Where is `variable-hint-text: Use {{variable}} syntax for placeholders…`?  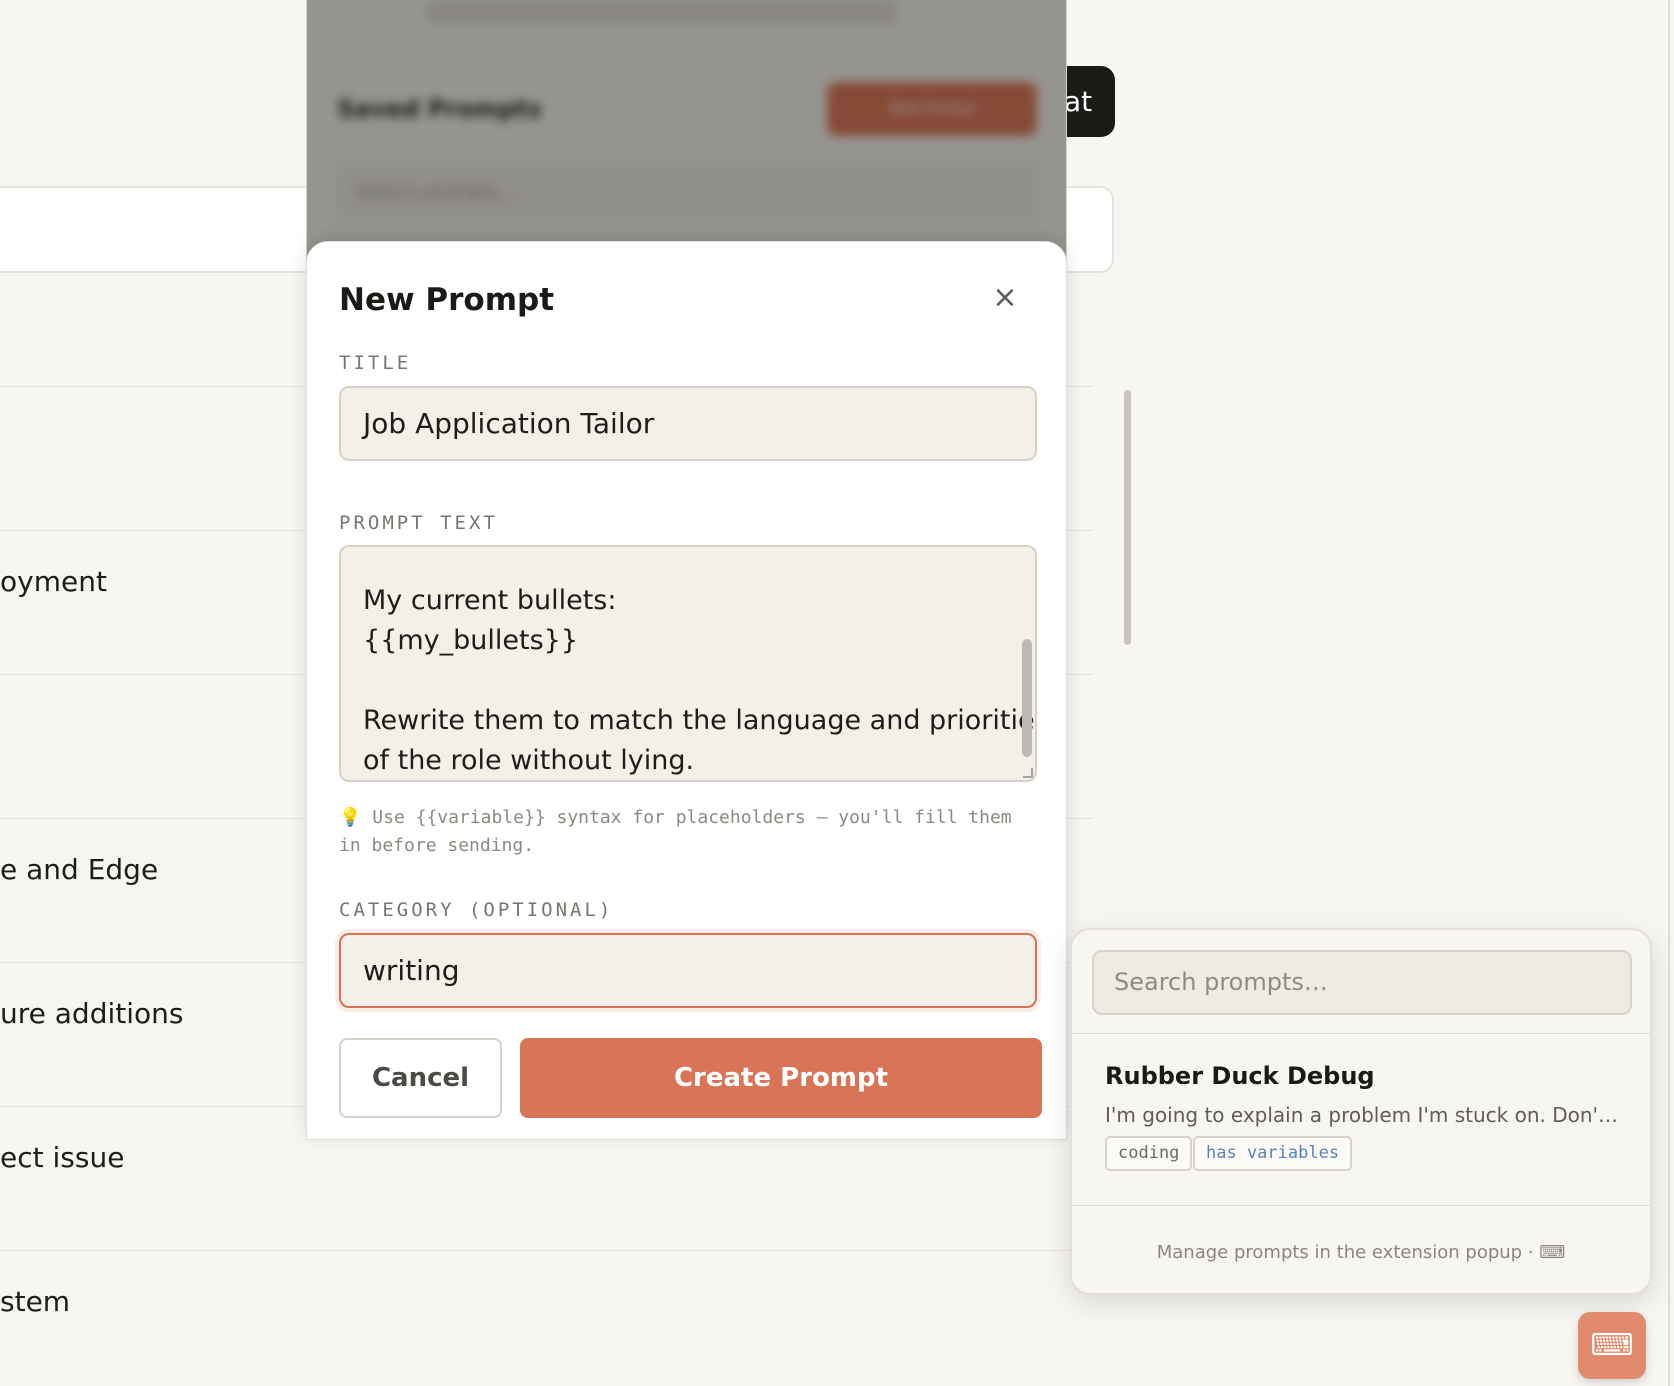
variable-hint-text: Use {{variable}} syntax for placeholders… is located at coordinates (675, 831).